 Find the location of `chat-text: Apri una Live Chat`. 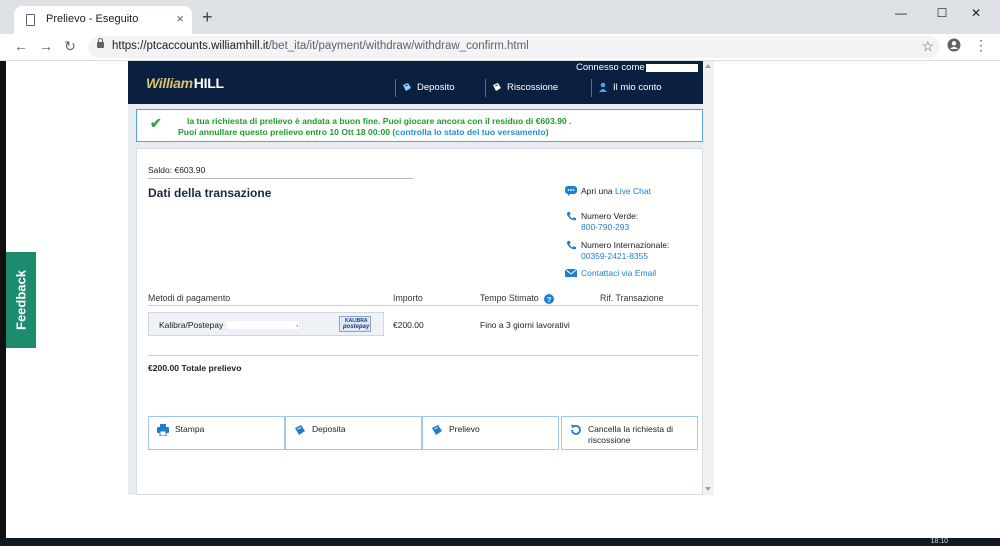

chat-text: Apri una Live Chat is located at coordinates (616, 191).